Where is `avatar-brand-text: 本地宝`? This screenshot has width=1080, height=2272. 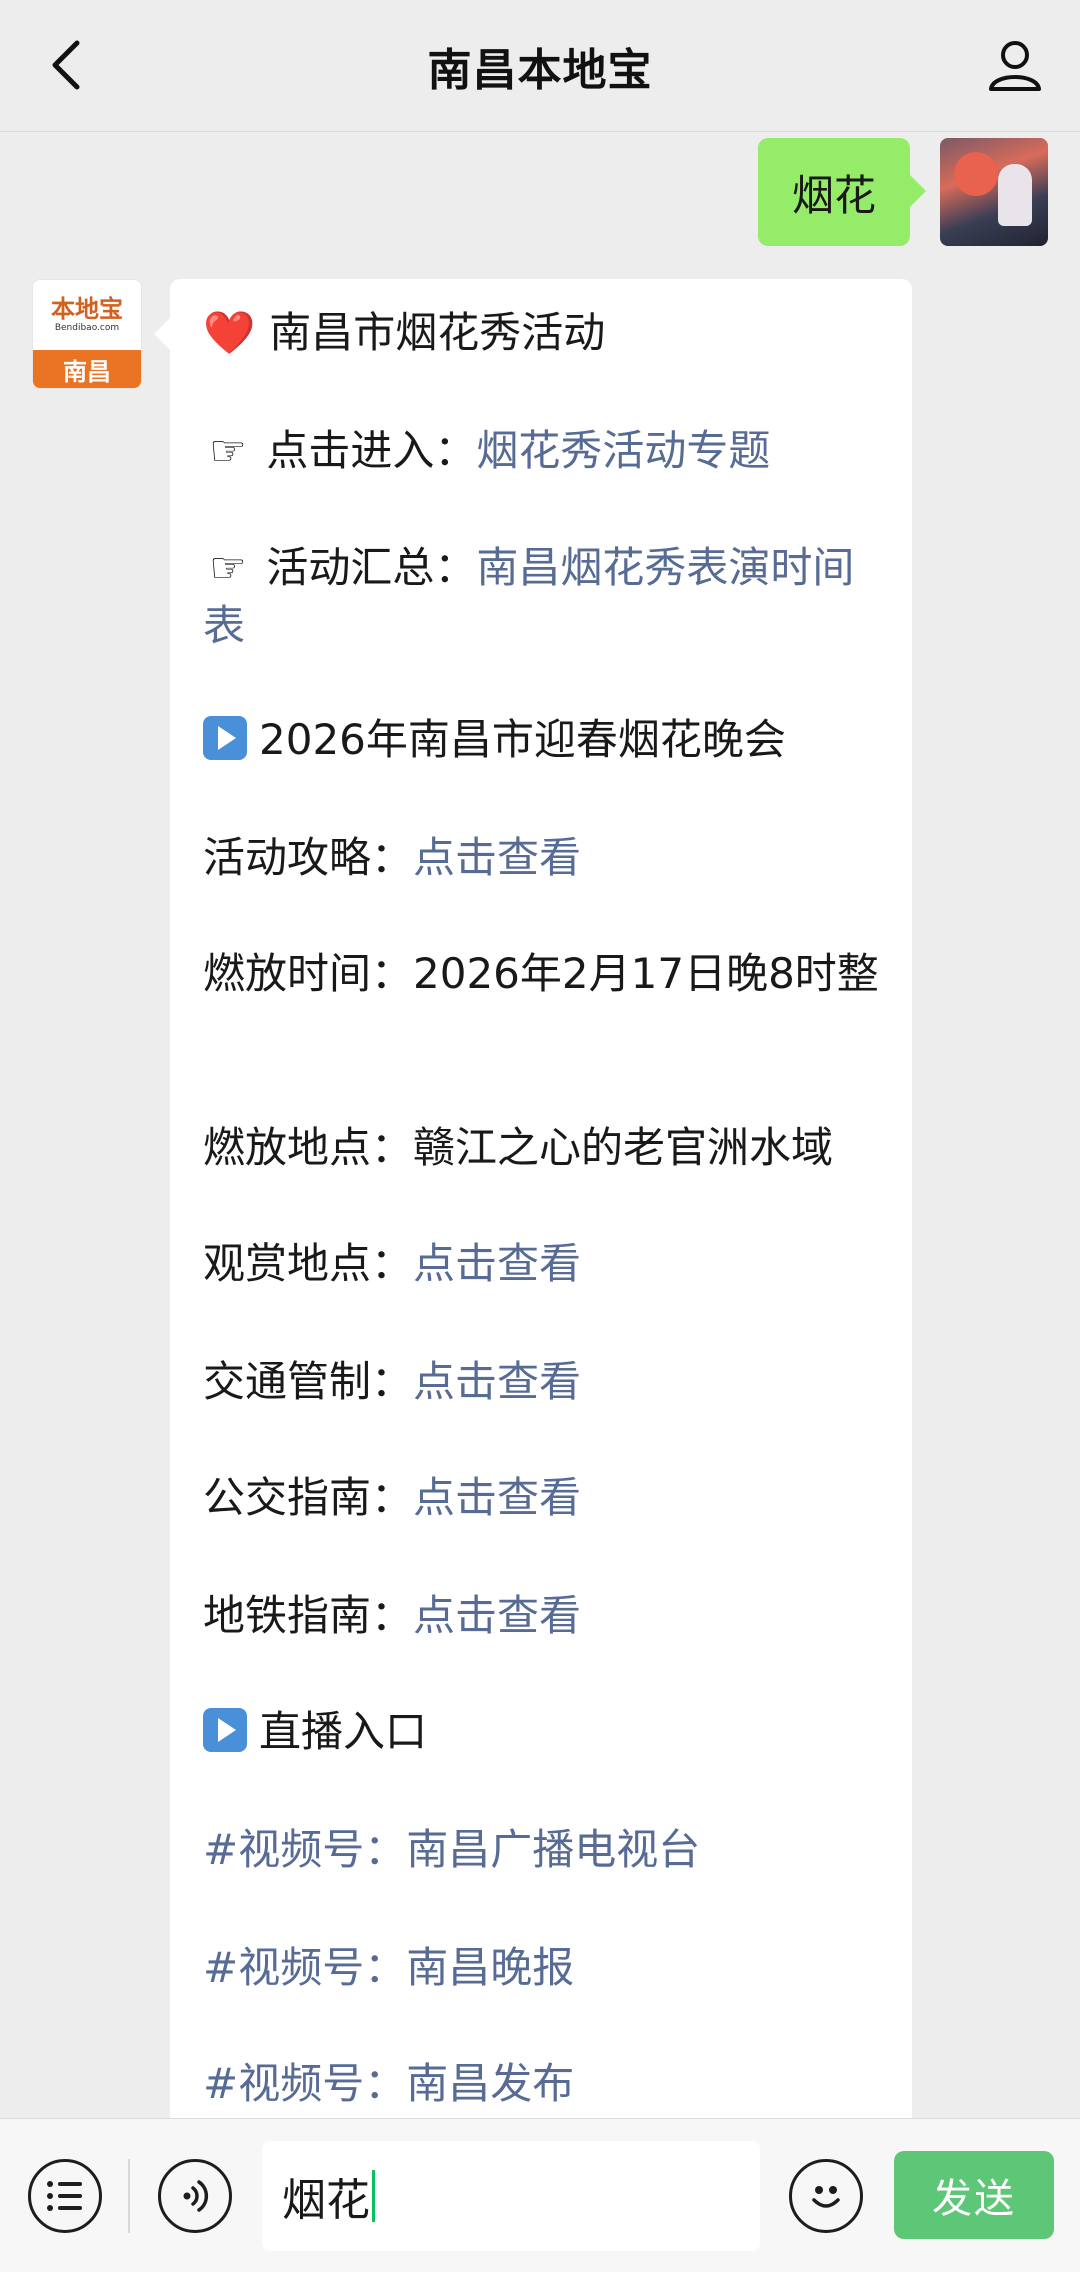
avatar-brand-text: 本地宝 is located at coordinates (87, 309).